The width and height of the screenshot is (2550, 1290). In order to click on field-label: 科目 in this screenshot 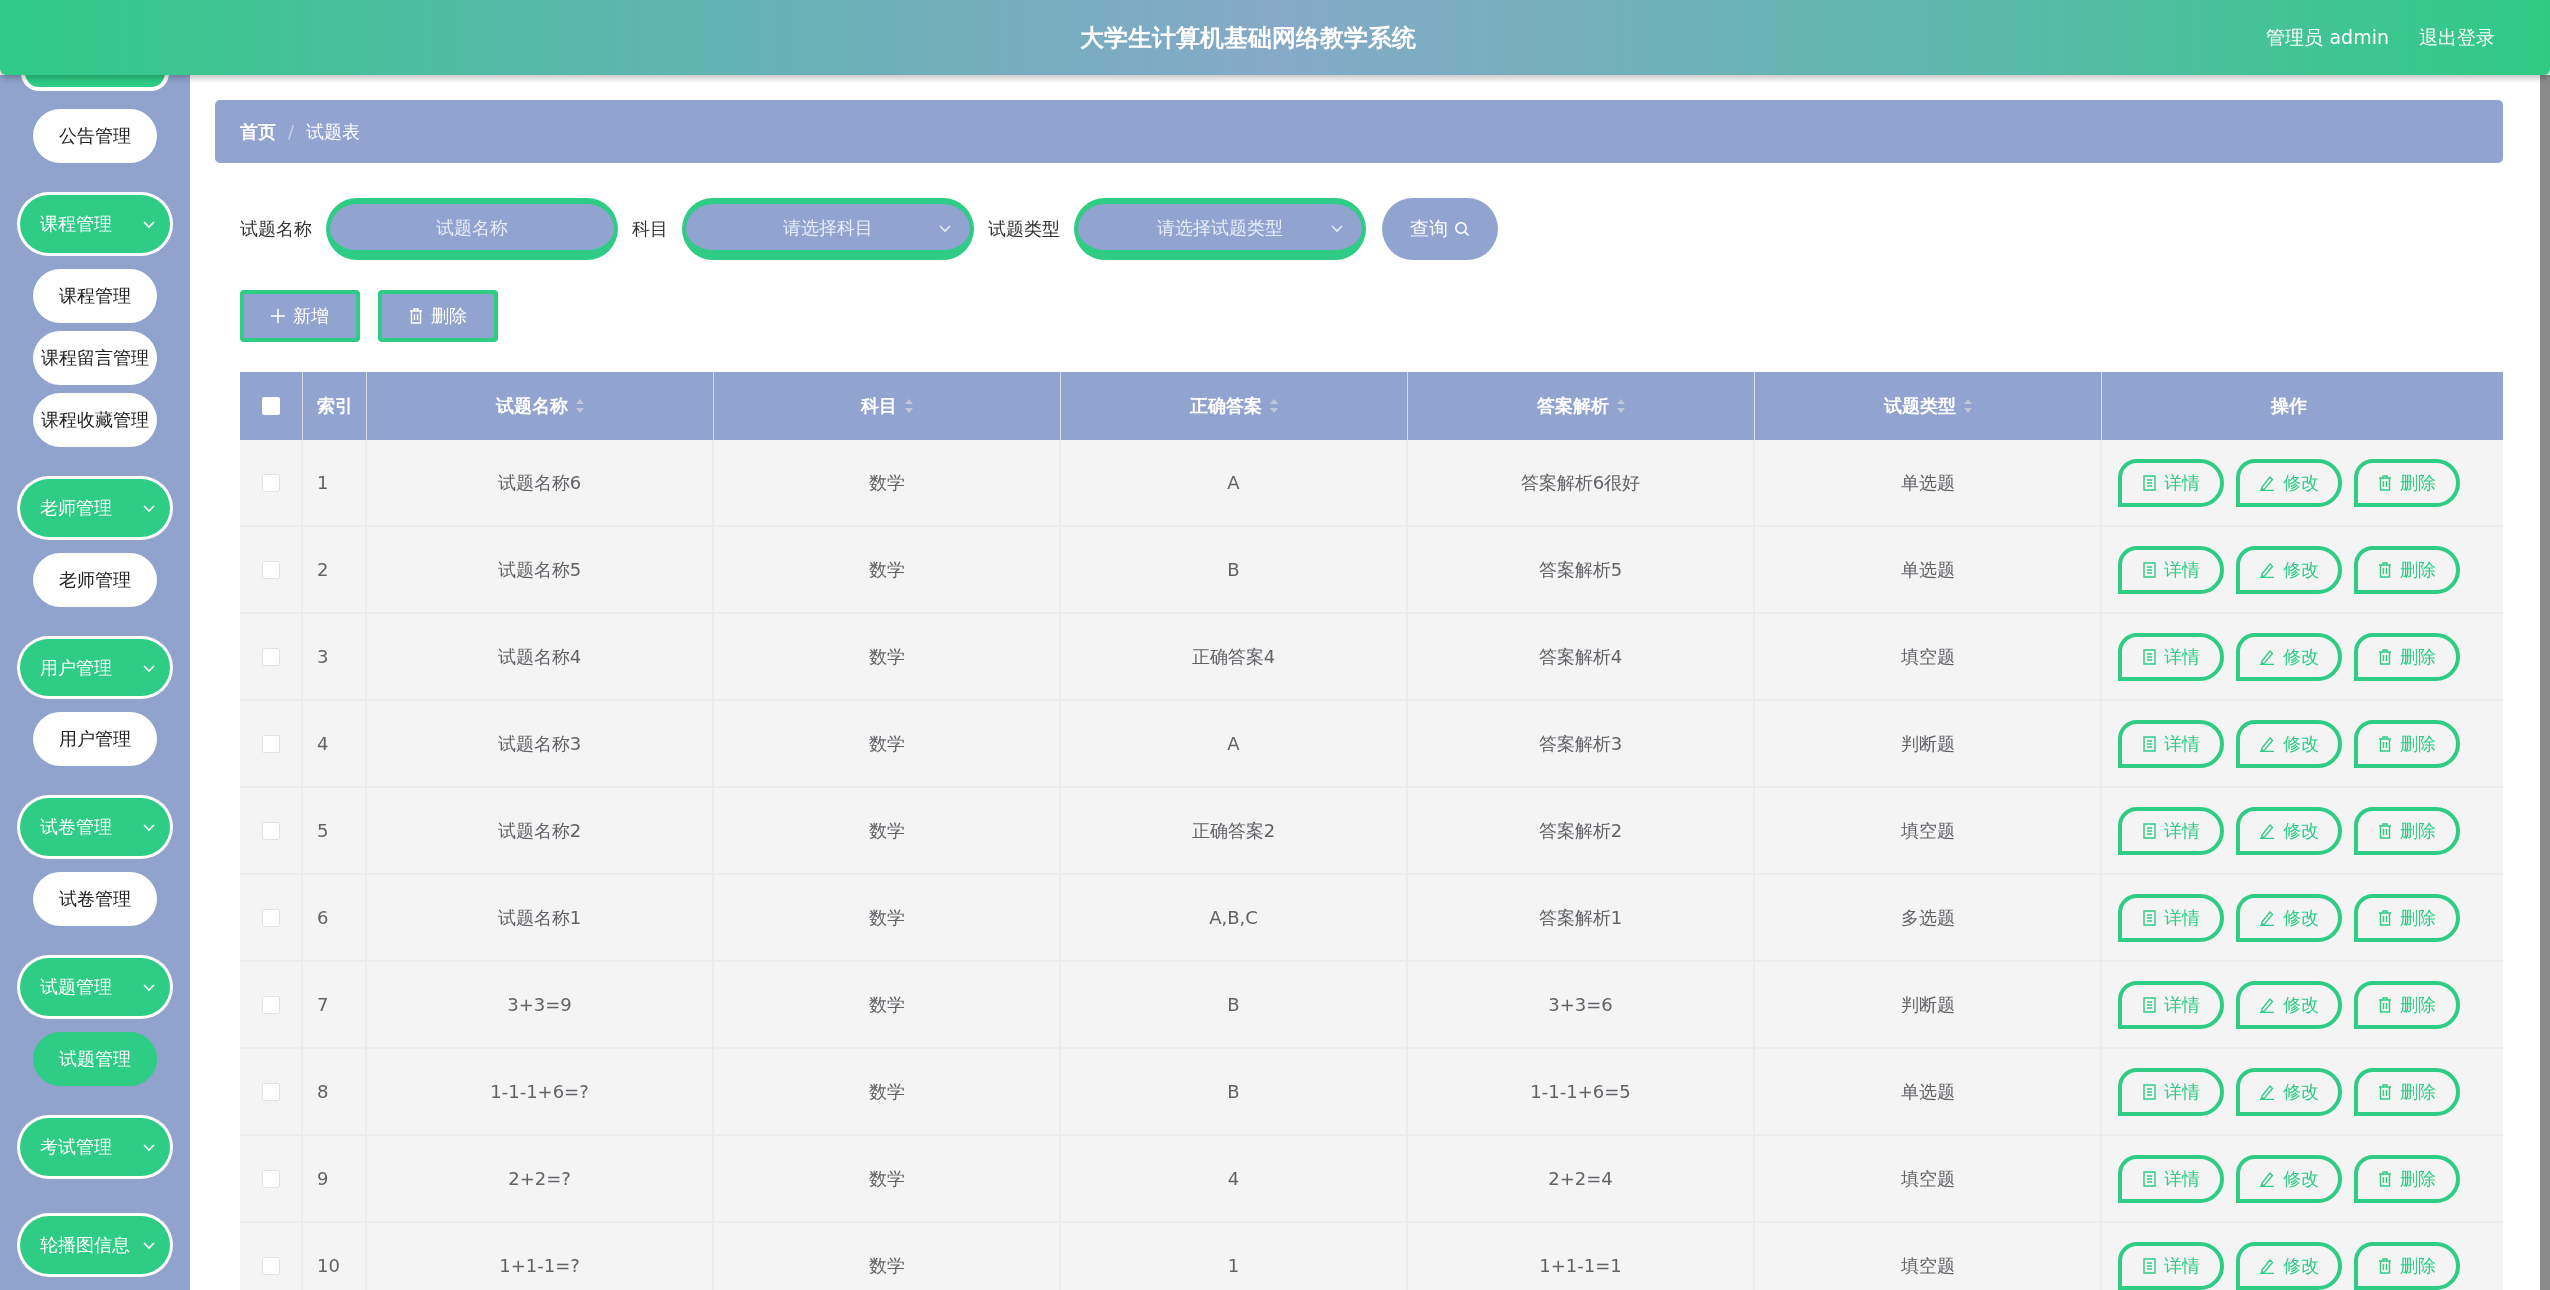, I will do `click(650, 229)`.